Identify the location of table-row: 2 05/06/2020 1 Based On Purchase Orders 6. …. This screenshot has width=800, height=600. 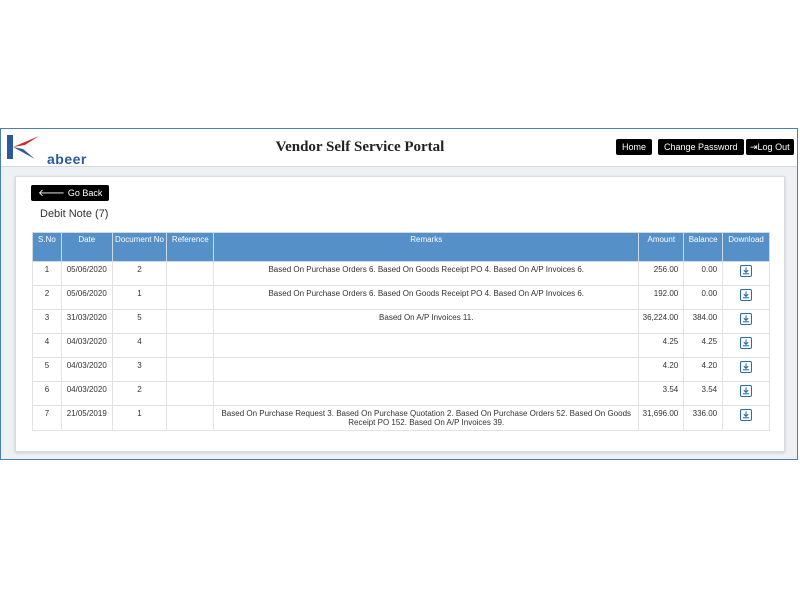
(401, 297).